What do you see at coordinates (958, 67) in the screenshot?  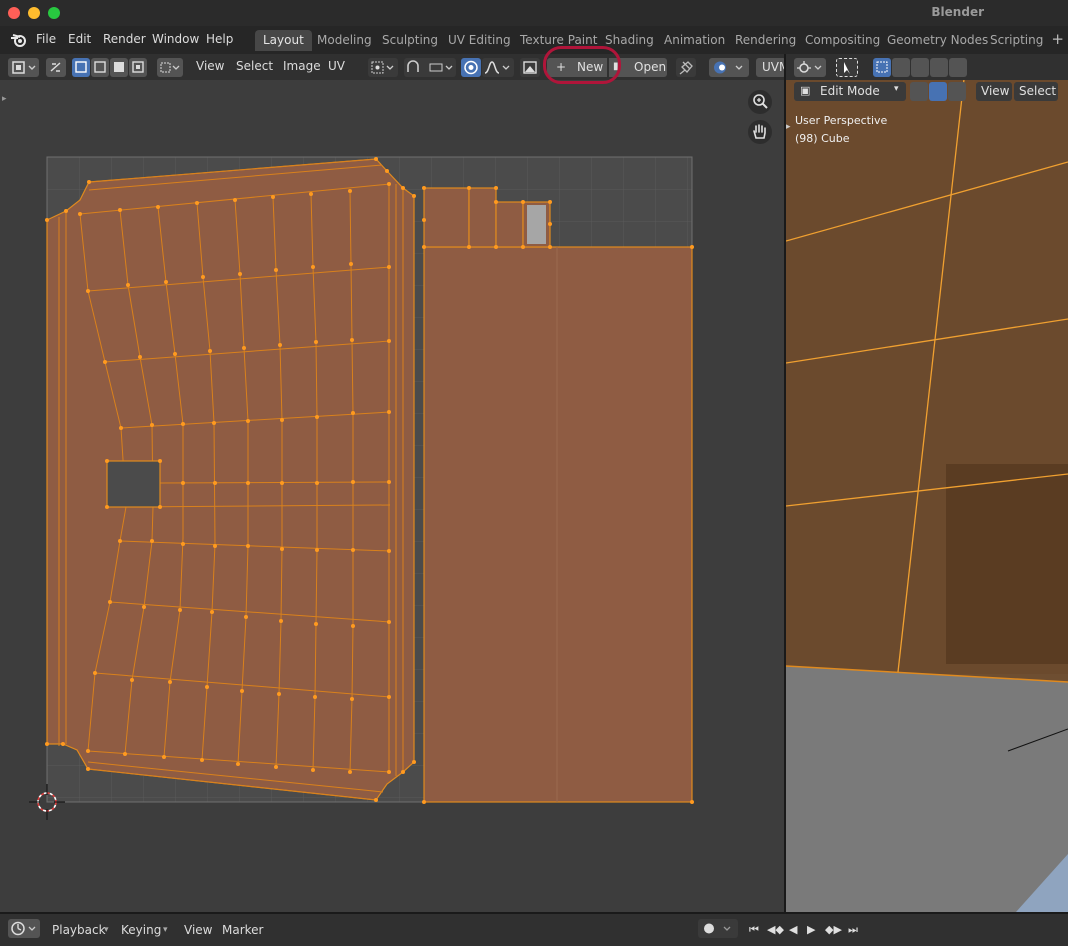 I see `select-intersect-icon` at bounding box center [958, 67].